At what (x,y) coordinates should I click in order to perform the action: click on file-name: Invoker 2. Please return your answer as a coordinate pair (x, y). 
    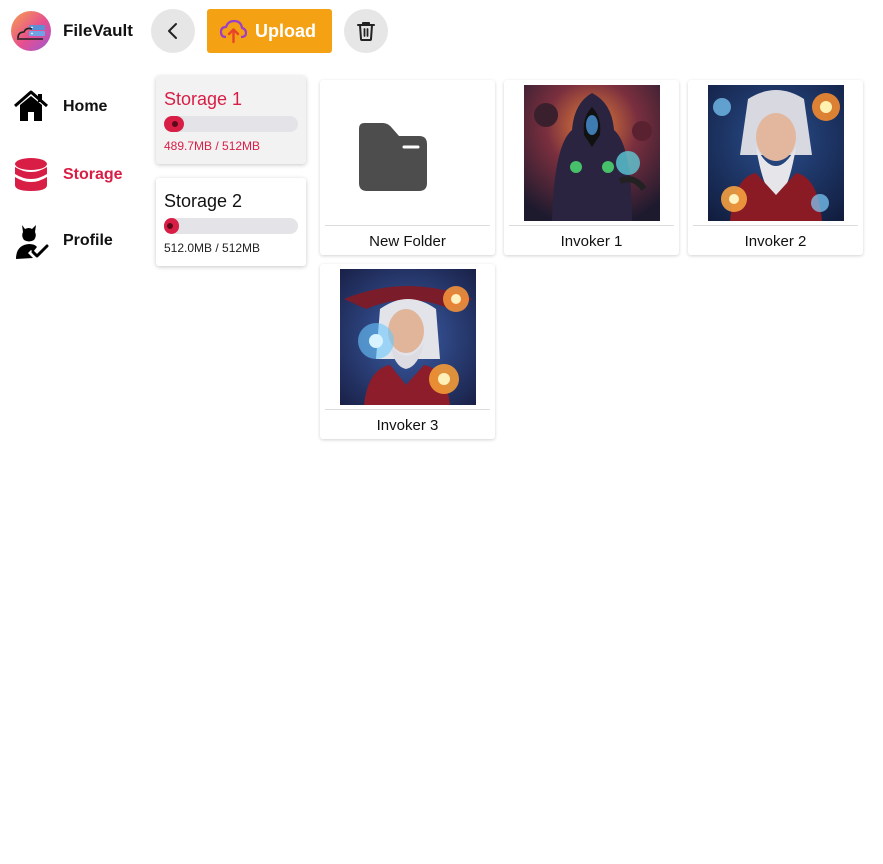
    Looking at the image, I should click on (775, 241).